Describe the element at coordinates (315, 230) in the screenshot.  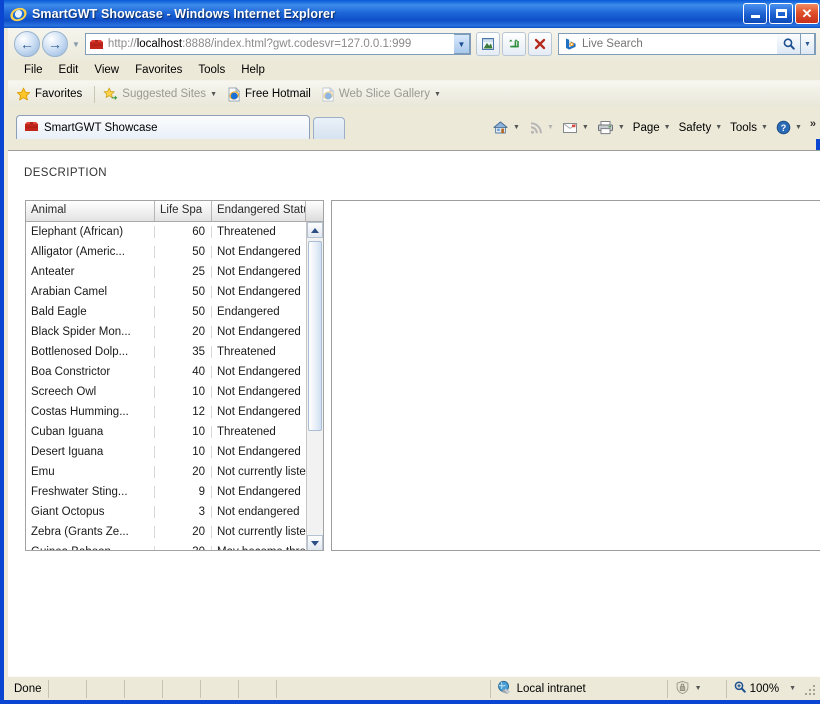
I see `scroll-up-button` at that location.